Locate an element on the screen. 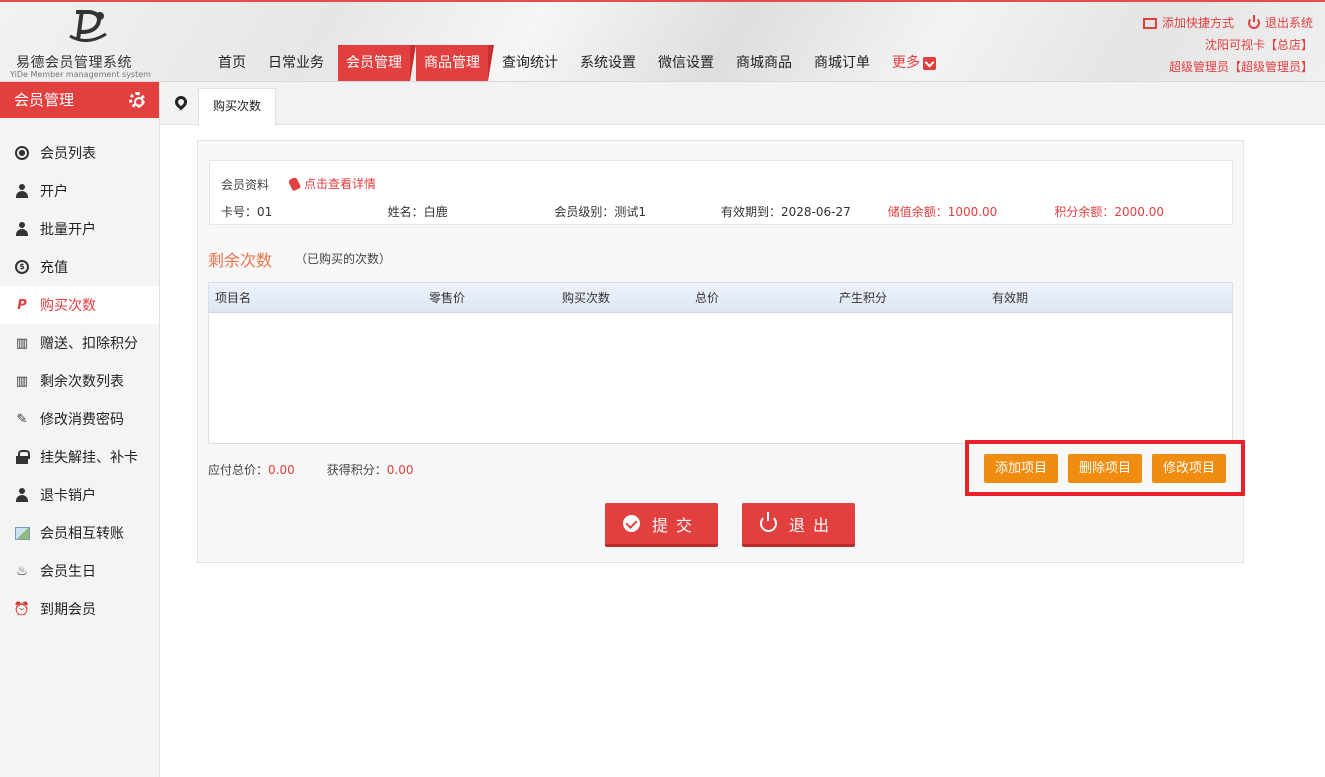 The image size is (1325, 777). user-circle-icon: ● is located at coordinates (22, 153).